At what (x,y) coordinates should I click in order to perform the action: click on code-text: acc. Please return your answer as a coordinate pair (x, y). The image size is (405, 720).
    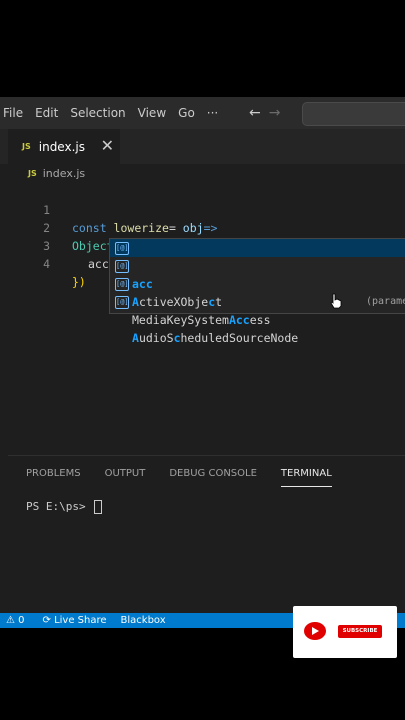
    Looking at the image, I should click on (99, 264).